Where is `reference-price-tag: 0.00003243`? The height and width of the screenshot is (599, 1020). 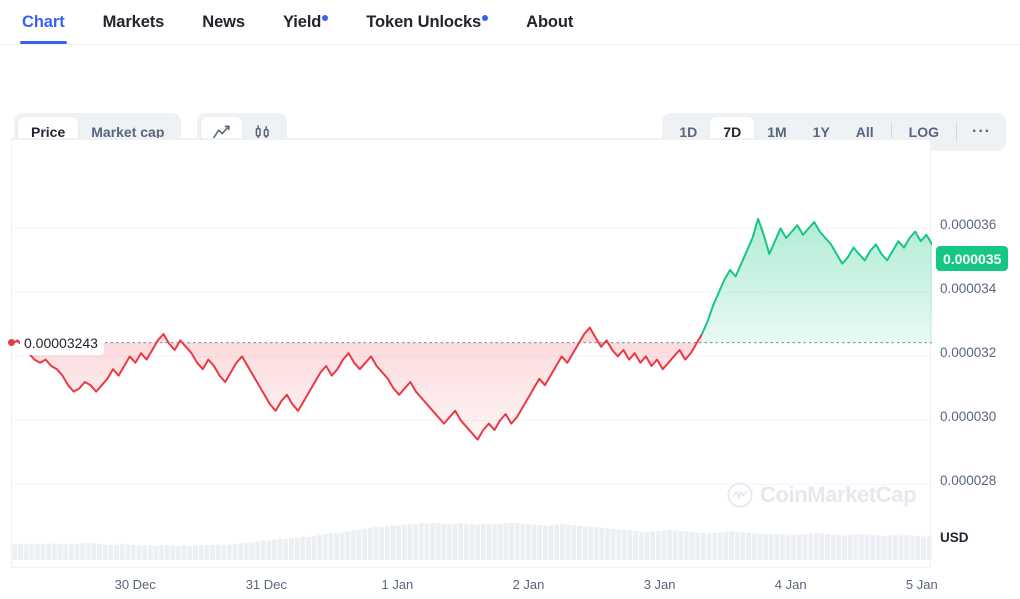
reference-price-tag: 0.00003243 is located at coordinates (62, 343).